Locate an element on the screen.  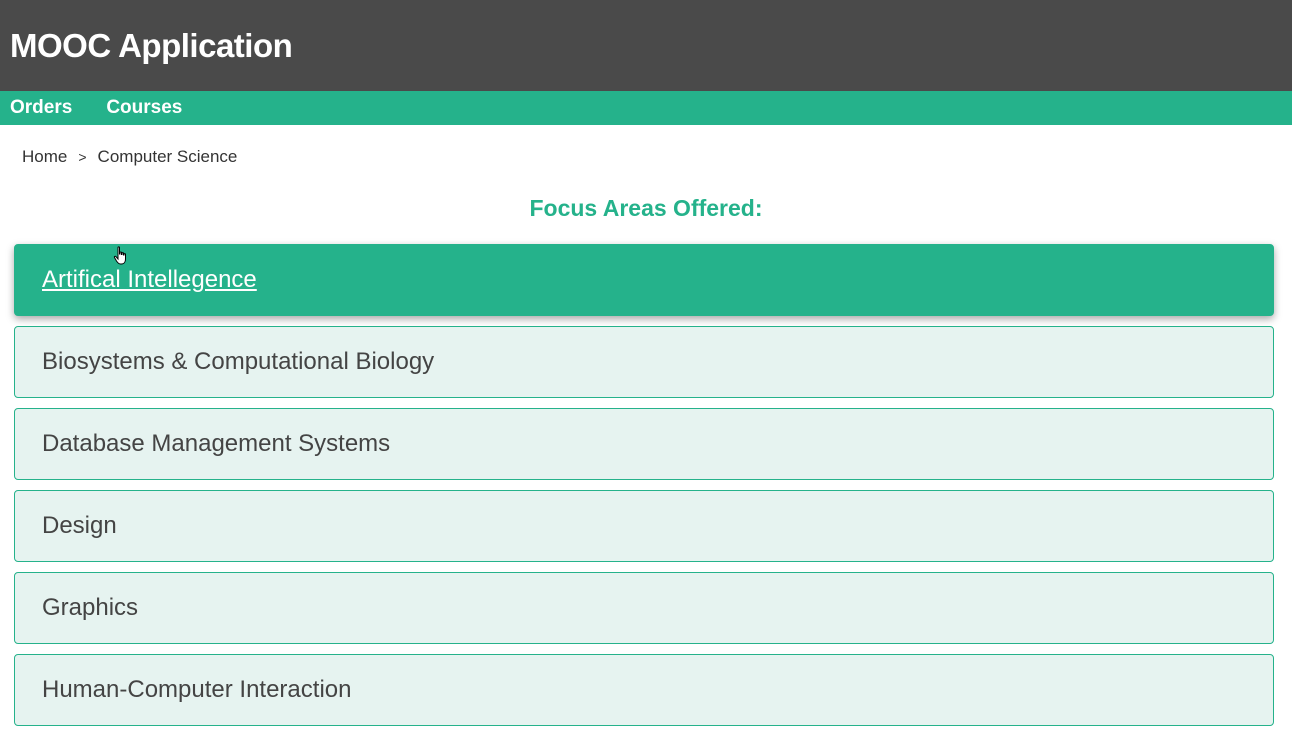
breadcrumb: Home > Computer Science is located at coordinates (129, 157).